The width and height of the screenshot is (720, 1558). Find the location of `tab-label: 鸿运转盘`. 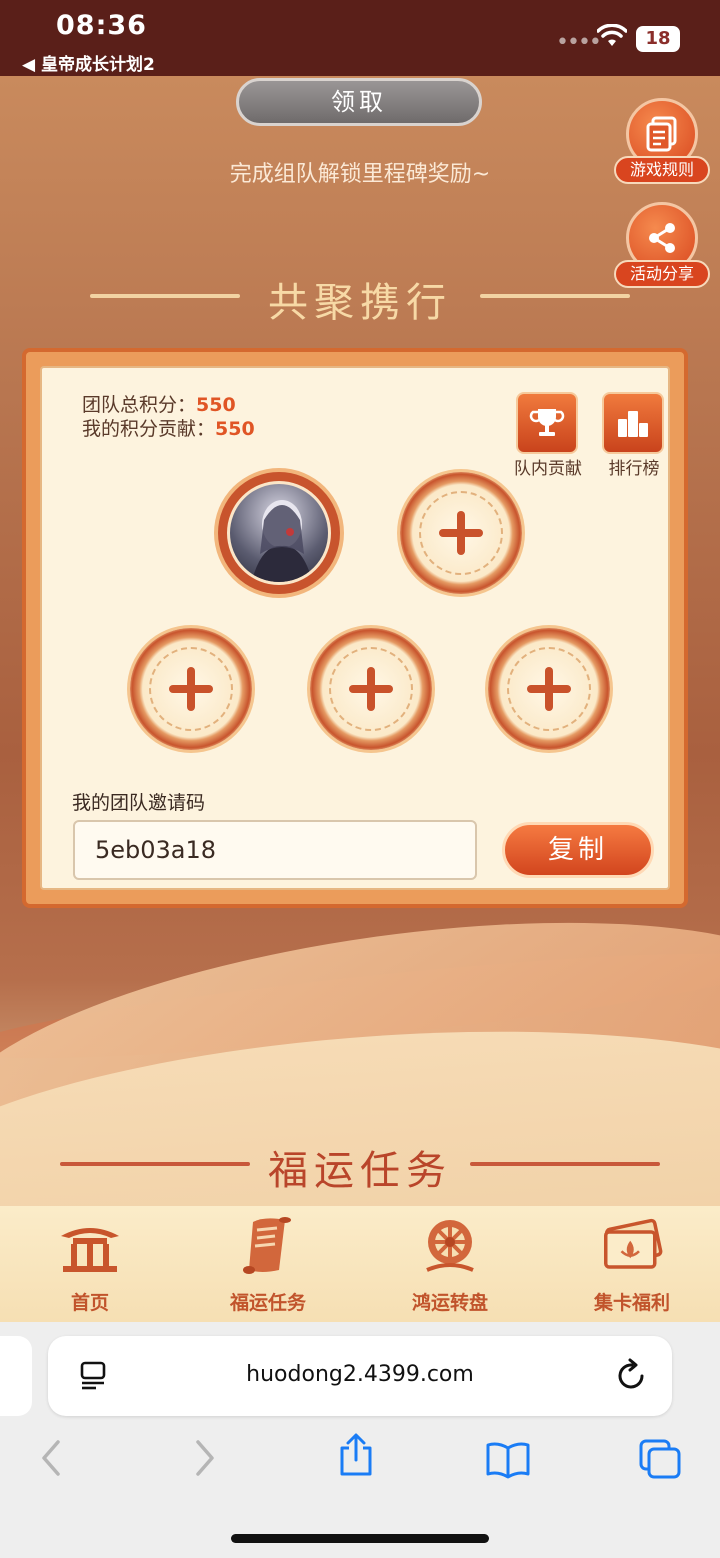

tab-label: 鸿运转盘 is located at coordinates (449, 1303).